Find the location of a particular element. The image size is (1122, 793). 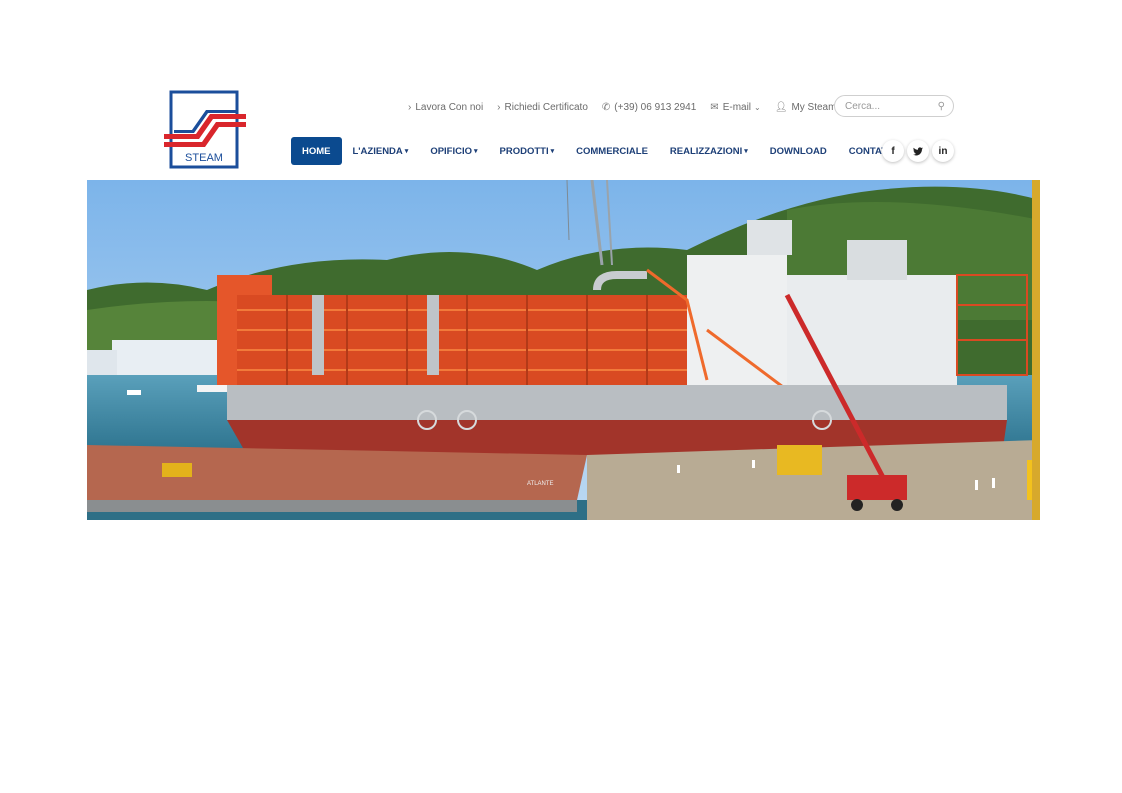

steam-logo-mark: STEAM is located at coordinates (205, 129).